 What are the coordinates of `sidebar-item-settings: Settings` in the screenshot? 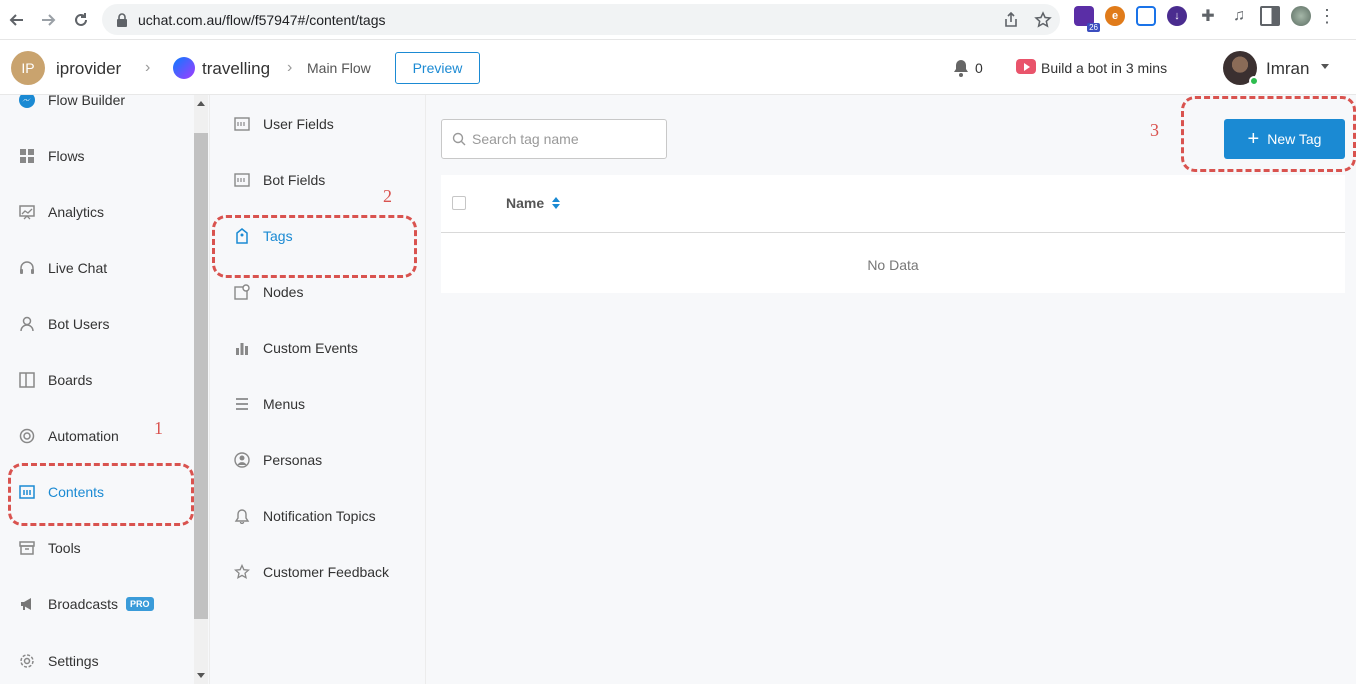 It's located at (58, 661).